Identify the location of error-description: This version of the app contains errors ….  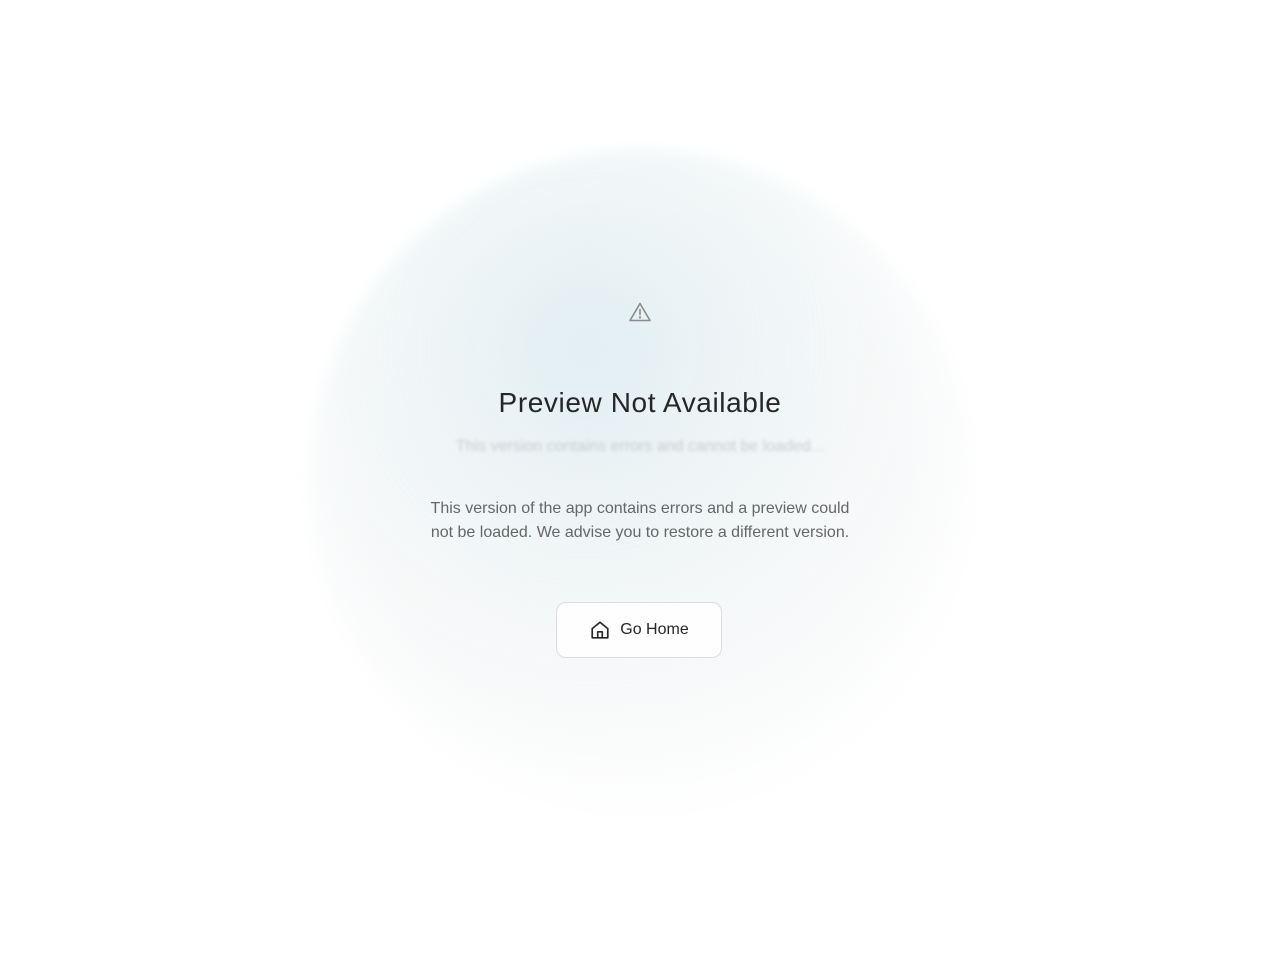
(640, 520).